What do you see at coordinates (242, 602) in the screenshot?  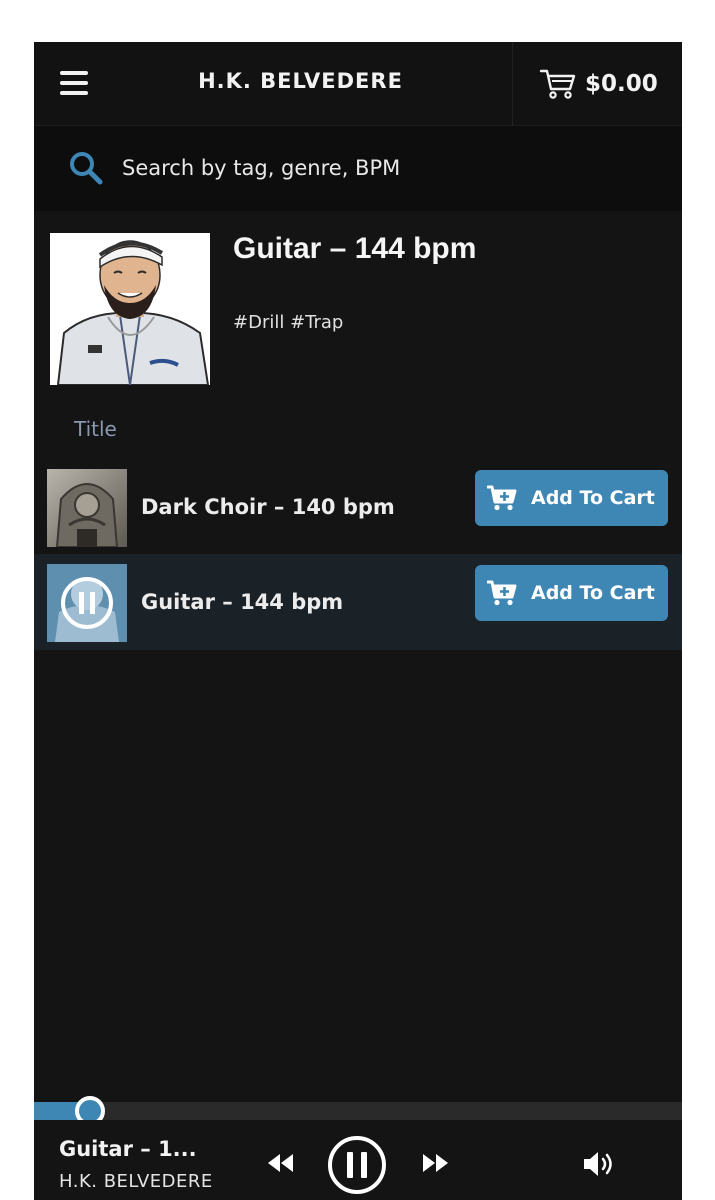 I see `track-title: Guitar – 144 bpm` at bounding box center [242, 602].